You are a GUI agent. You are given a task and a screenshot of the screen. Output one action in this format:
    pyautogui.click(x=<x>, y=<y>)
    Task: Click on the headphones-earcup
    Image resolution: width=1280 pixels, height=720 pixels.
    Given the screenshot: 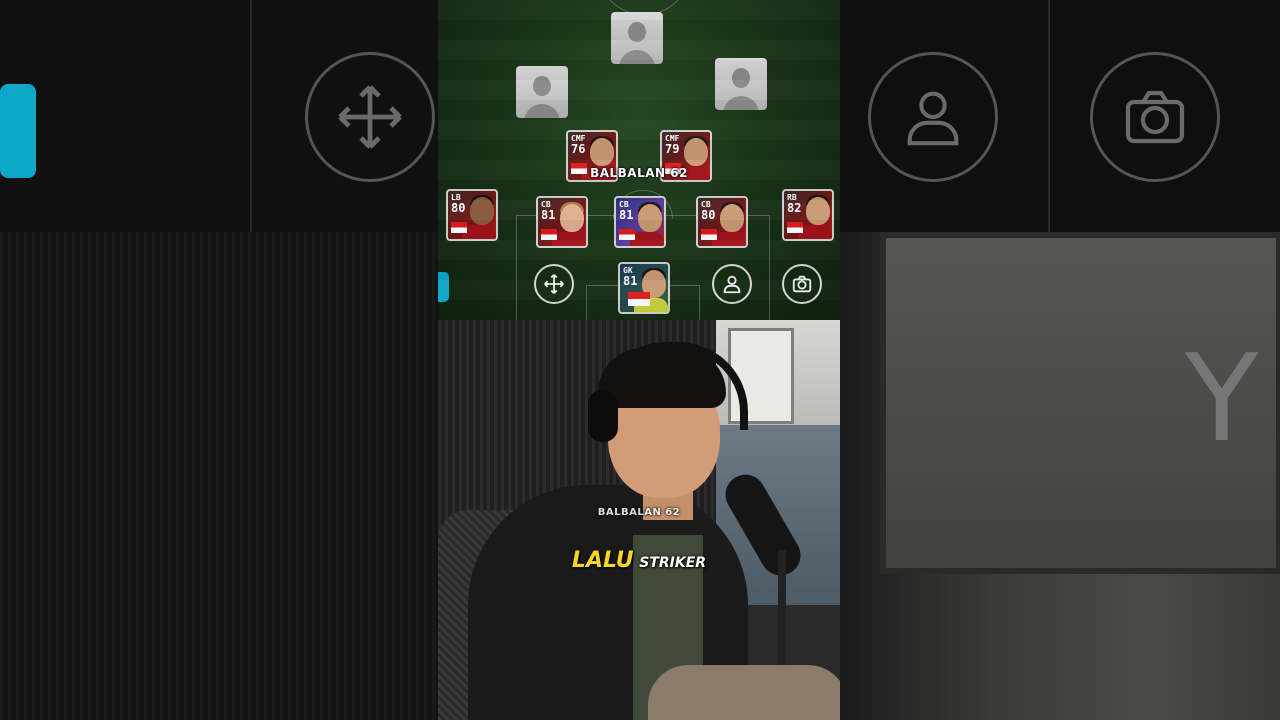 What is the action you would take?
    pyautogui.click(x=603, y=416)
    